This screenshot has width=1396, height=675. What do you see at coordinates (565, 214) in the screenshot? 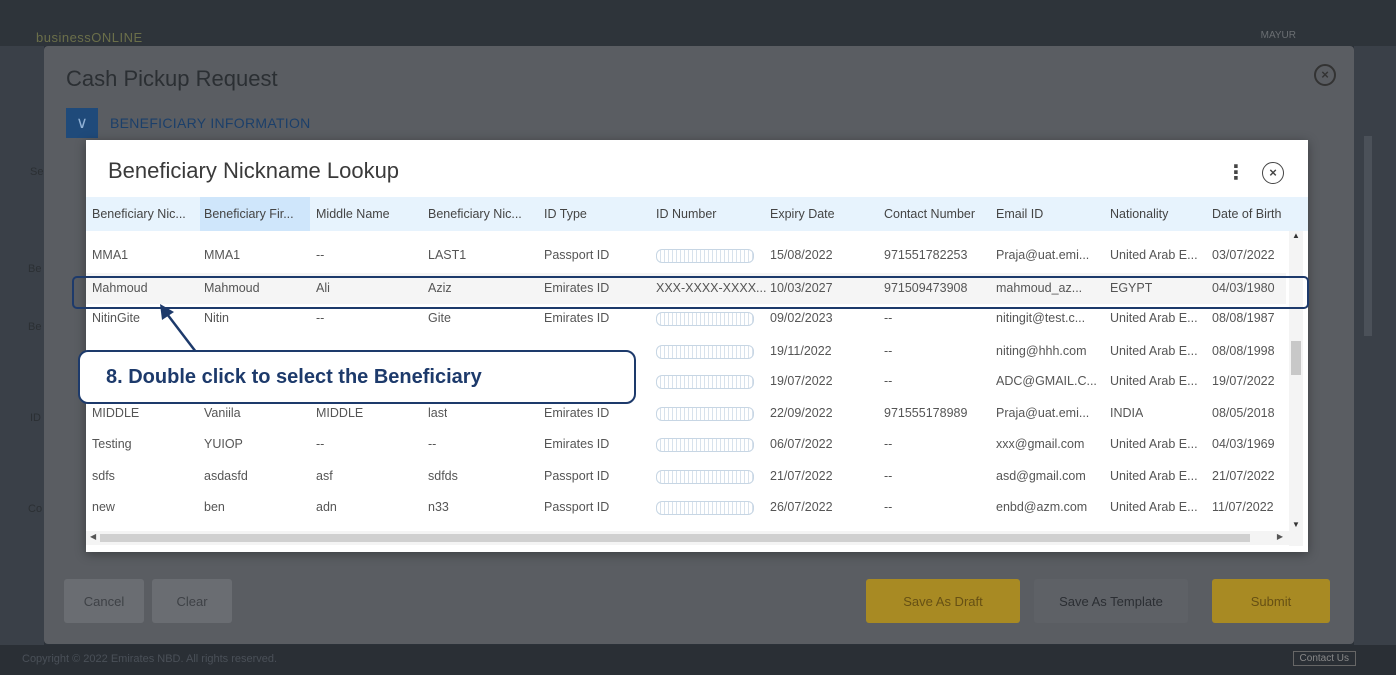
I see `column-header: ID Type` at bounding box center [565, 214].